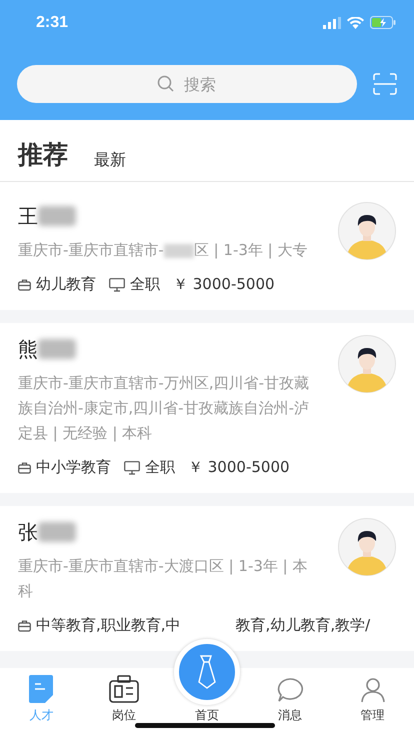 This screenshot has height=736, width=414. What do you see at coordinates (373, 690) in the screenshot?
I see `person-icon` at bounding box center [373, 690].